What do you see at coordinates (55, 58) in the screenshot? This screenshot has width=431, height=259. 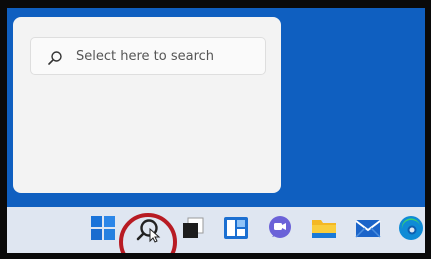 I see `search-icon` at bounding box center [55, 58].